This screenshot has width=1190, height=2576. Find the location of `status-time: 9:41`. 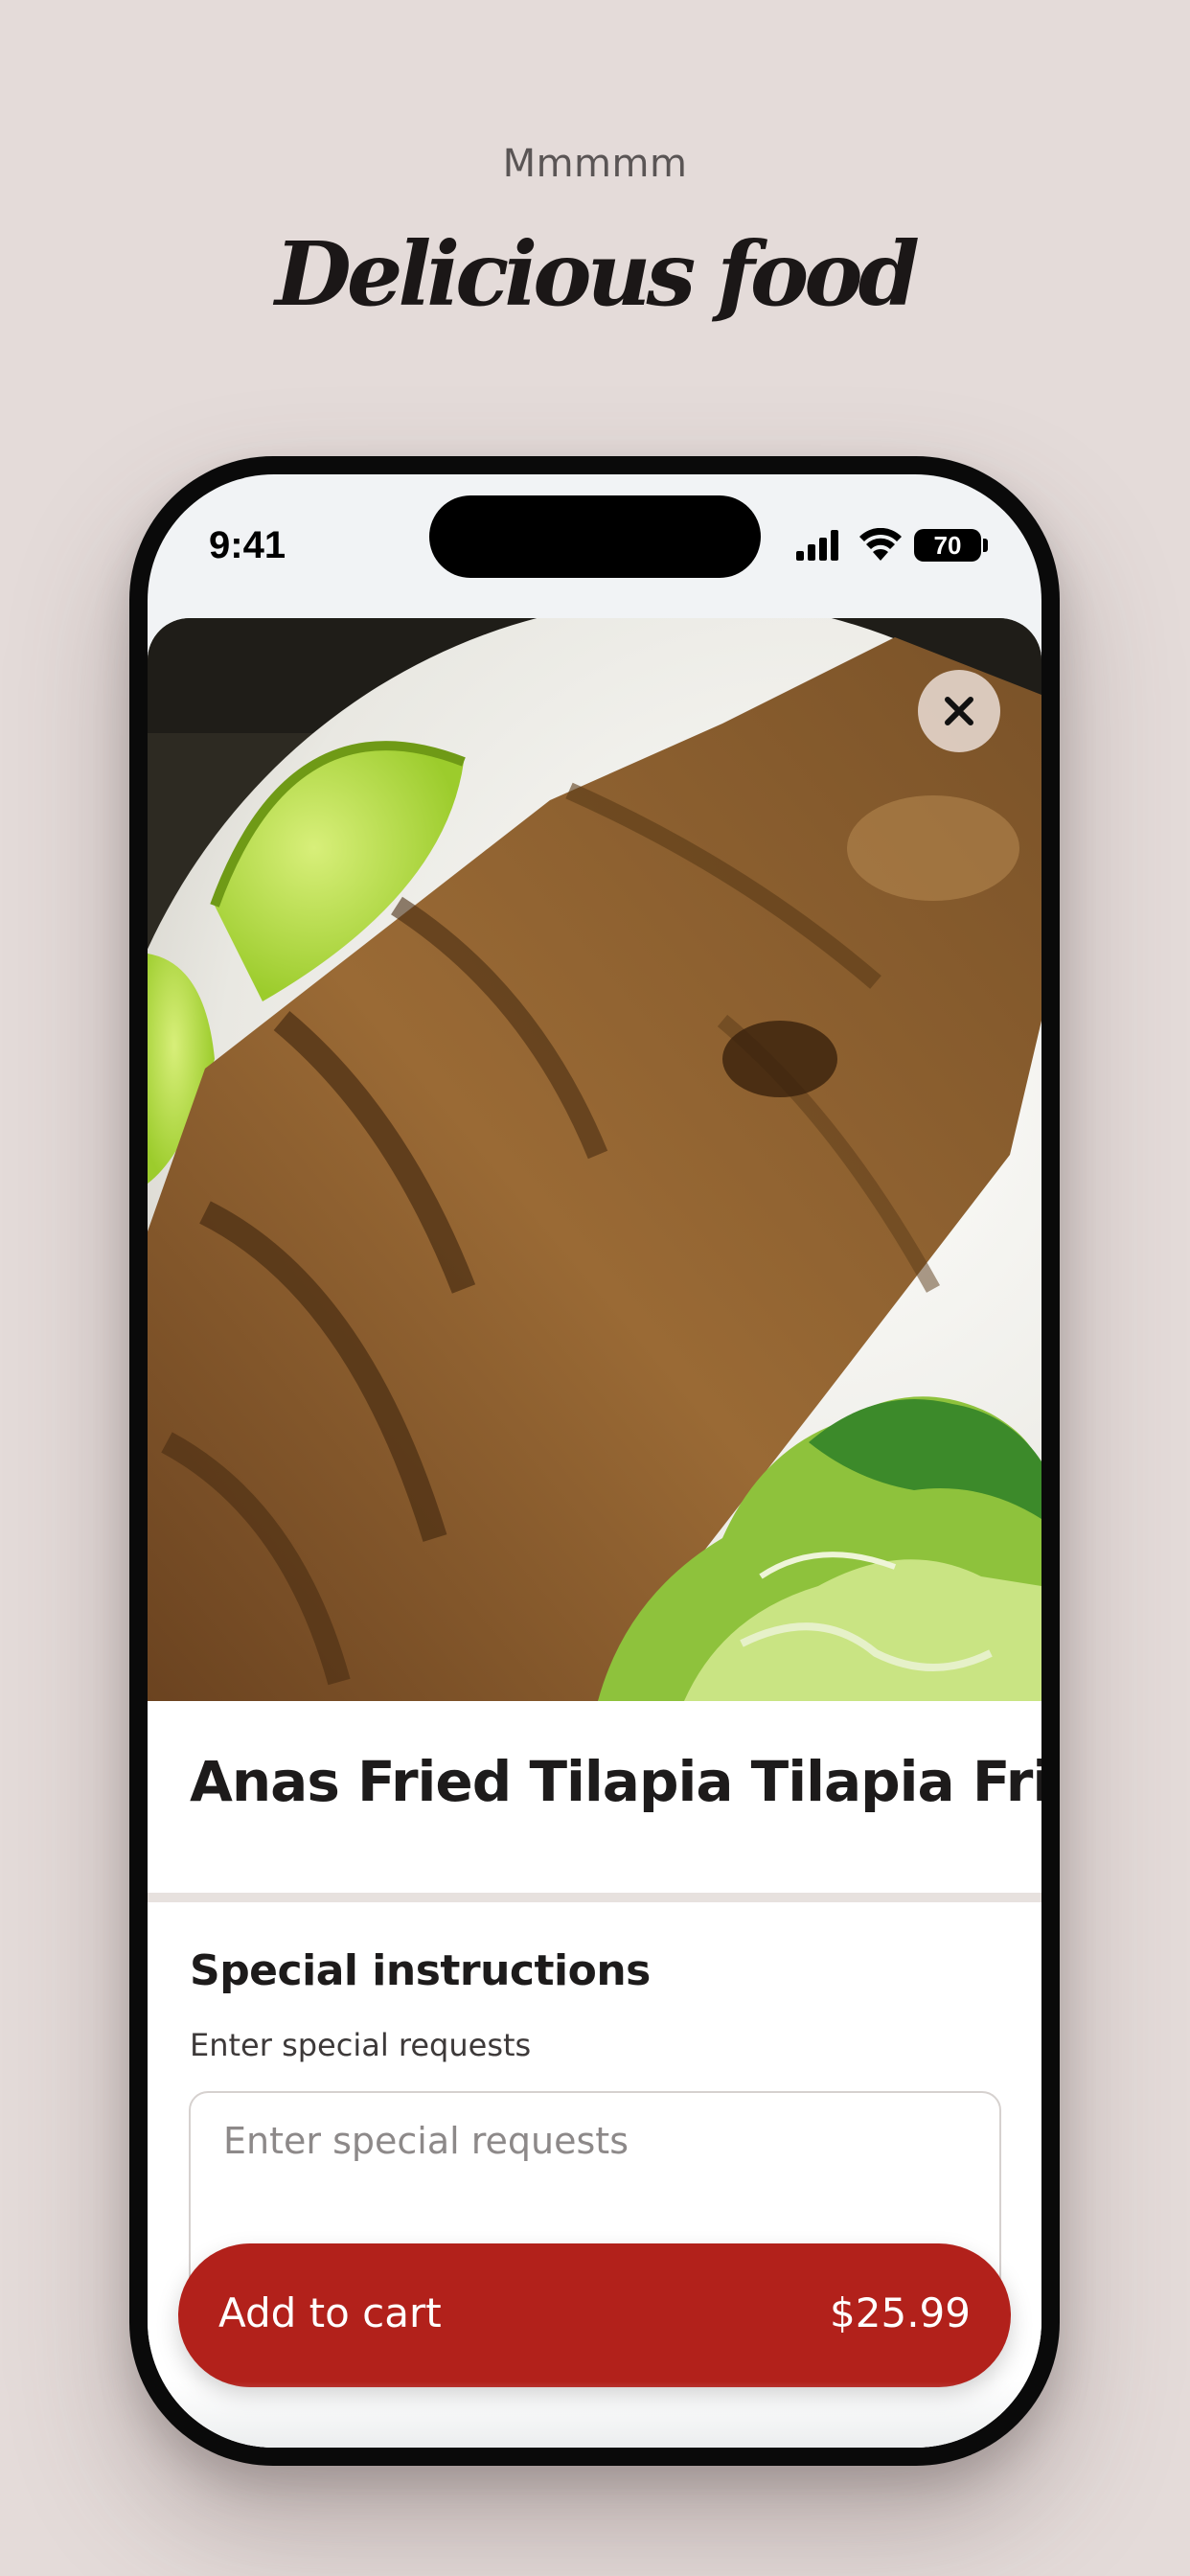

status-time: 9:41 is located at coordinates (248, 545).